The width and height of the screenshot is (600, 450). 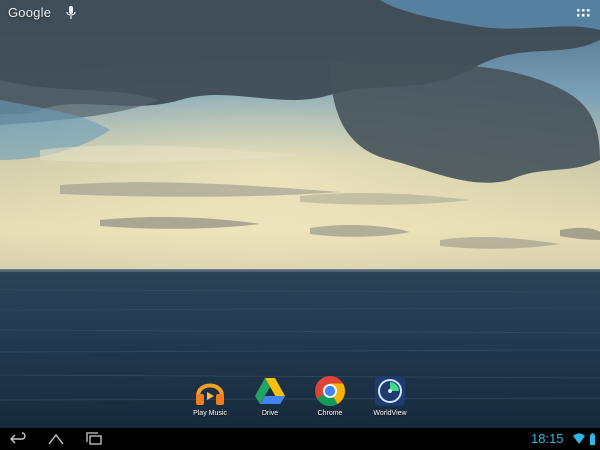 I want to click on app-drive: Drive, so click(x=270, y=399).